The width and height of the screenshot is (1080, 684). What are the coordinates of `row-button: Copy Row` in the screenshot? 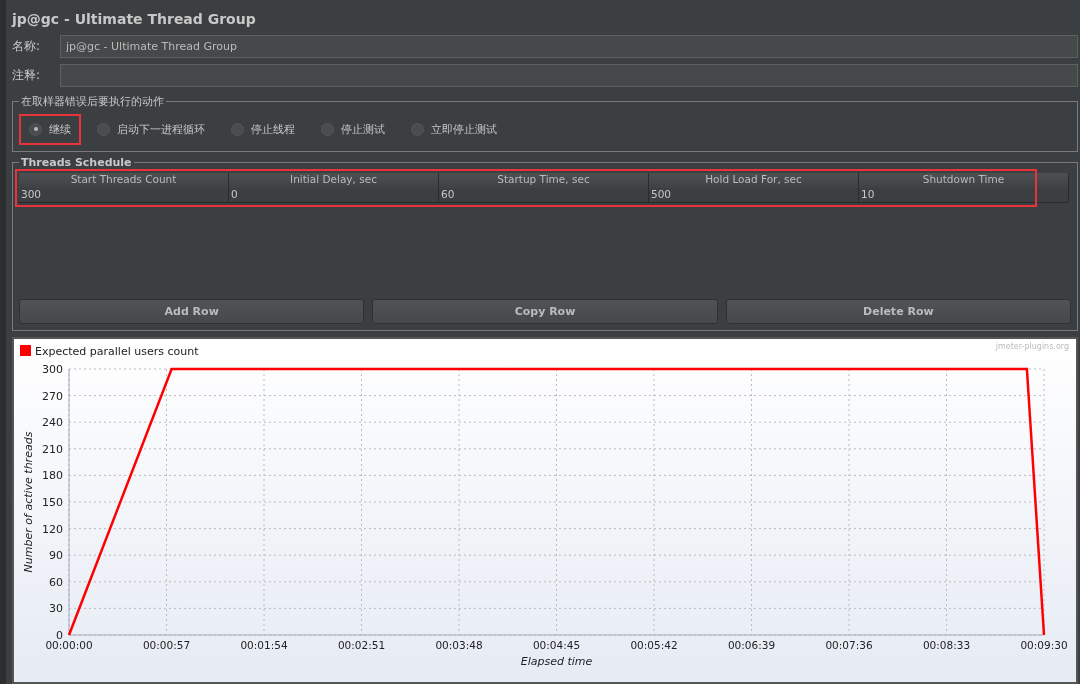 It's located at (545, 311).